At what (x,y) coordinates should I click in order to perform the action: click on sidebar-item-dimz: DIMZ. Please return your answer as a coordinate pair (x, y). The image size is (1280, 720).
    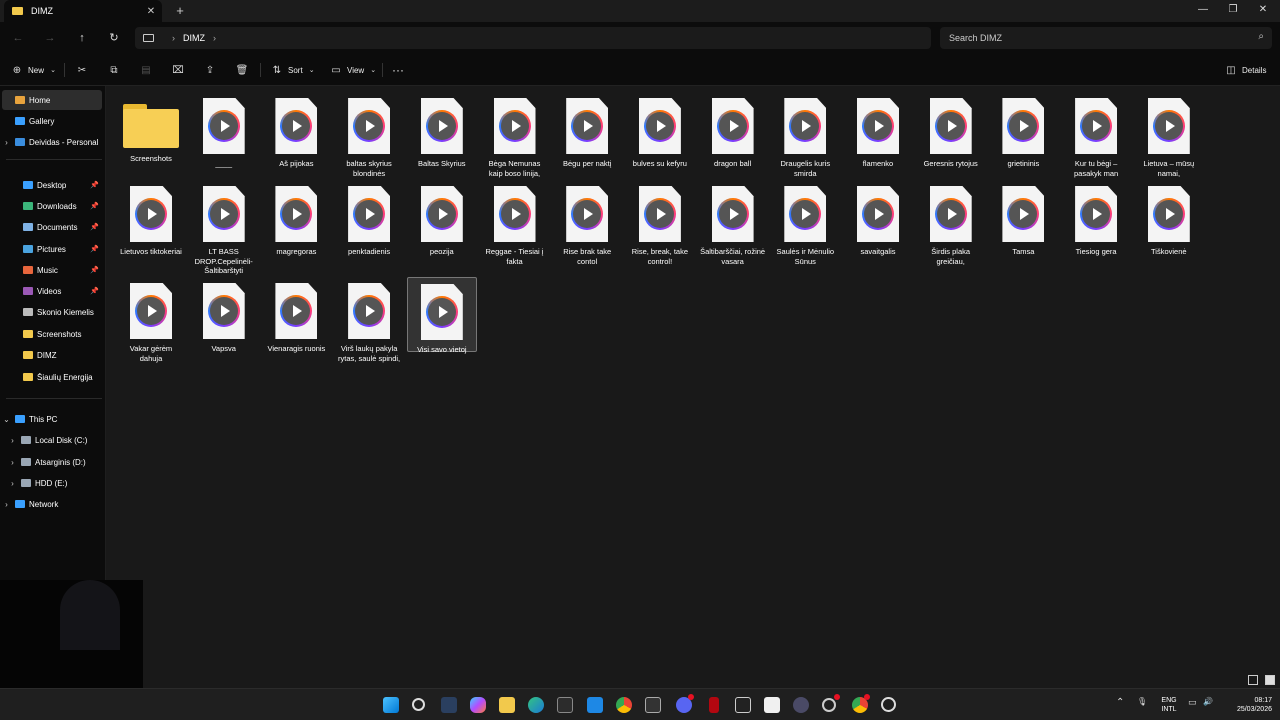
    Looking at the image, I should click on (52, 355).